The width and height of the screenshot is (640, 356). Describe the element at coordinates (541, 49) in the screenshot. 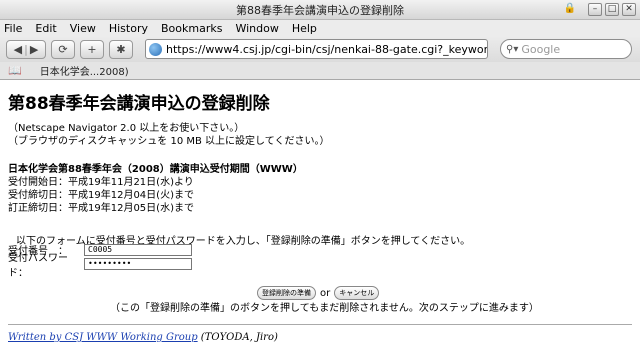

I see `search-placeholder: Google` at that location.